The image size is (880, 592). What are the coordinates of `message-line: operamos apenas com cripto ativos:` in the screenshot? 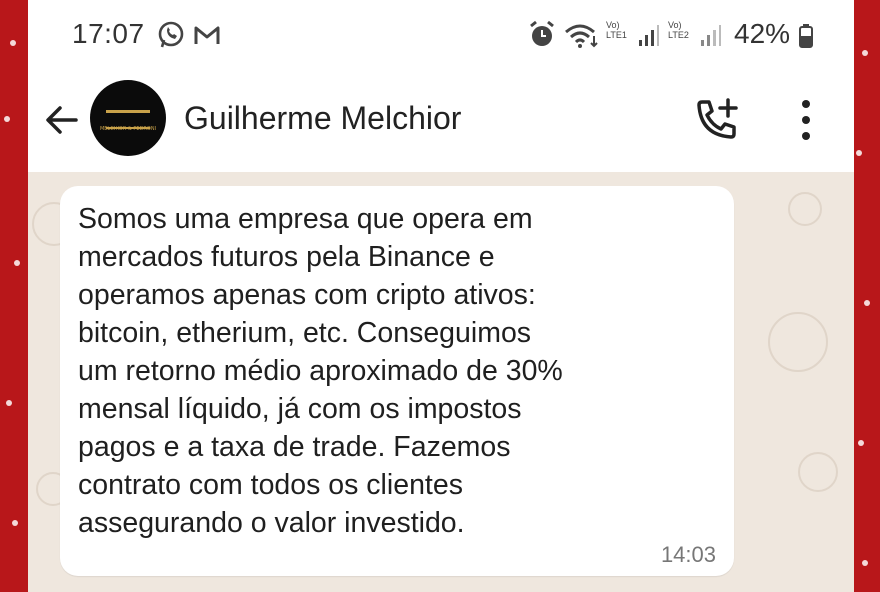 It's located at (307, 295).